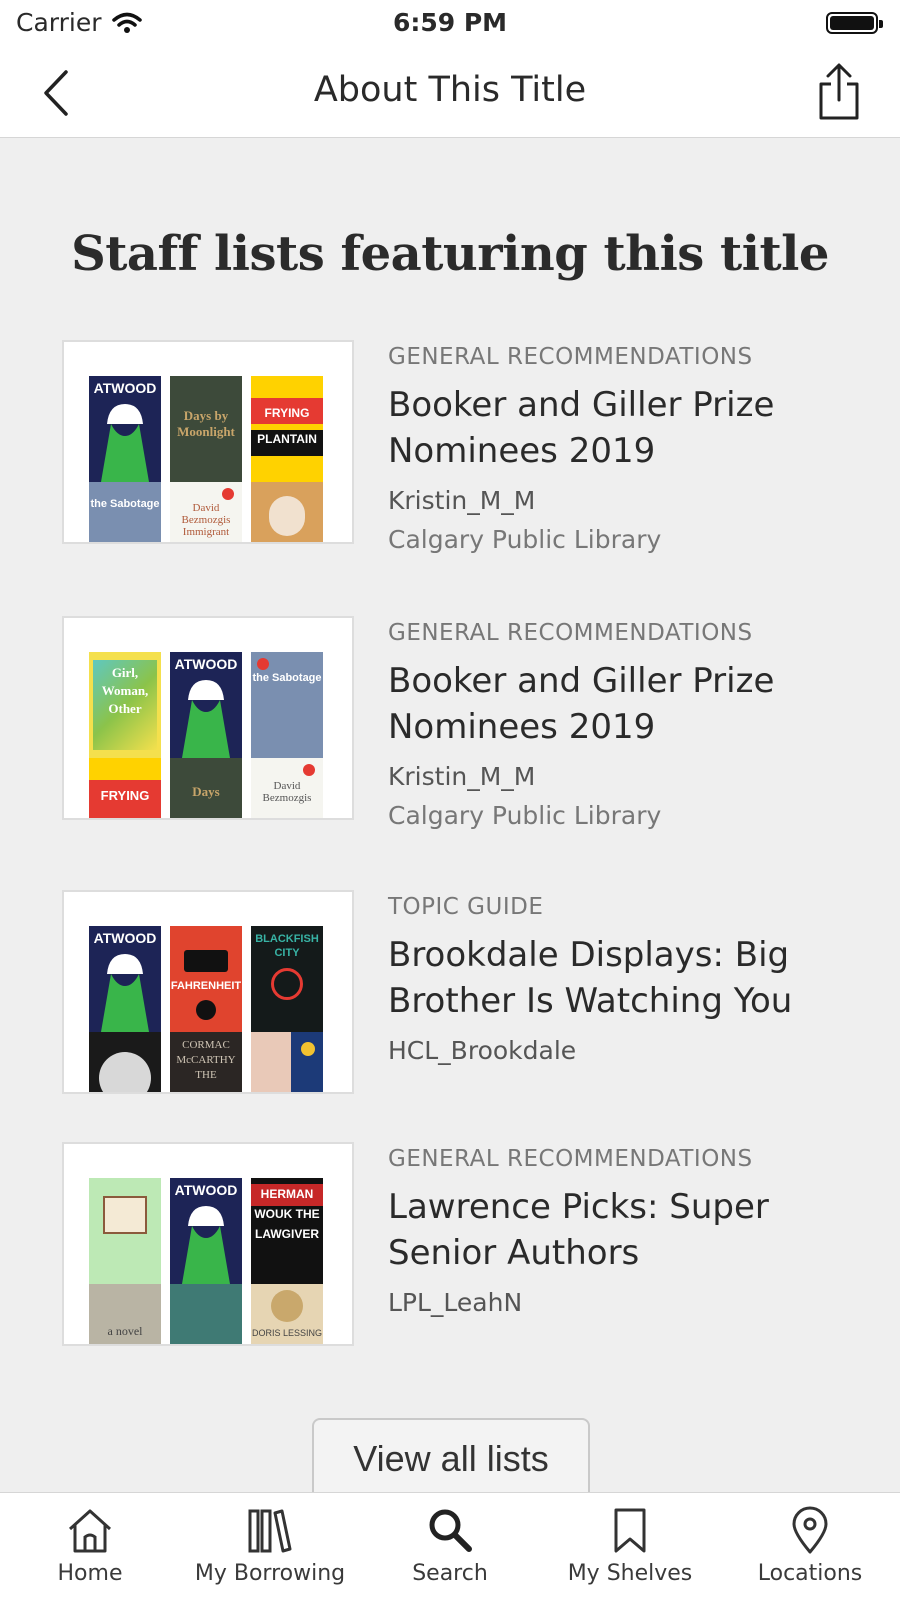 This screenshot has height=1598, width=900. What do you see at coordinates (206, 788) in the screenshot?
I see `book-cover: Days` at bounding box center [206, 788].